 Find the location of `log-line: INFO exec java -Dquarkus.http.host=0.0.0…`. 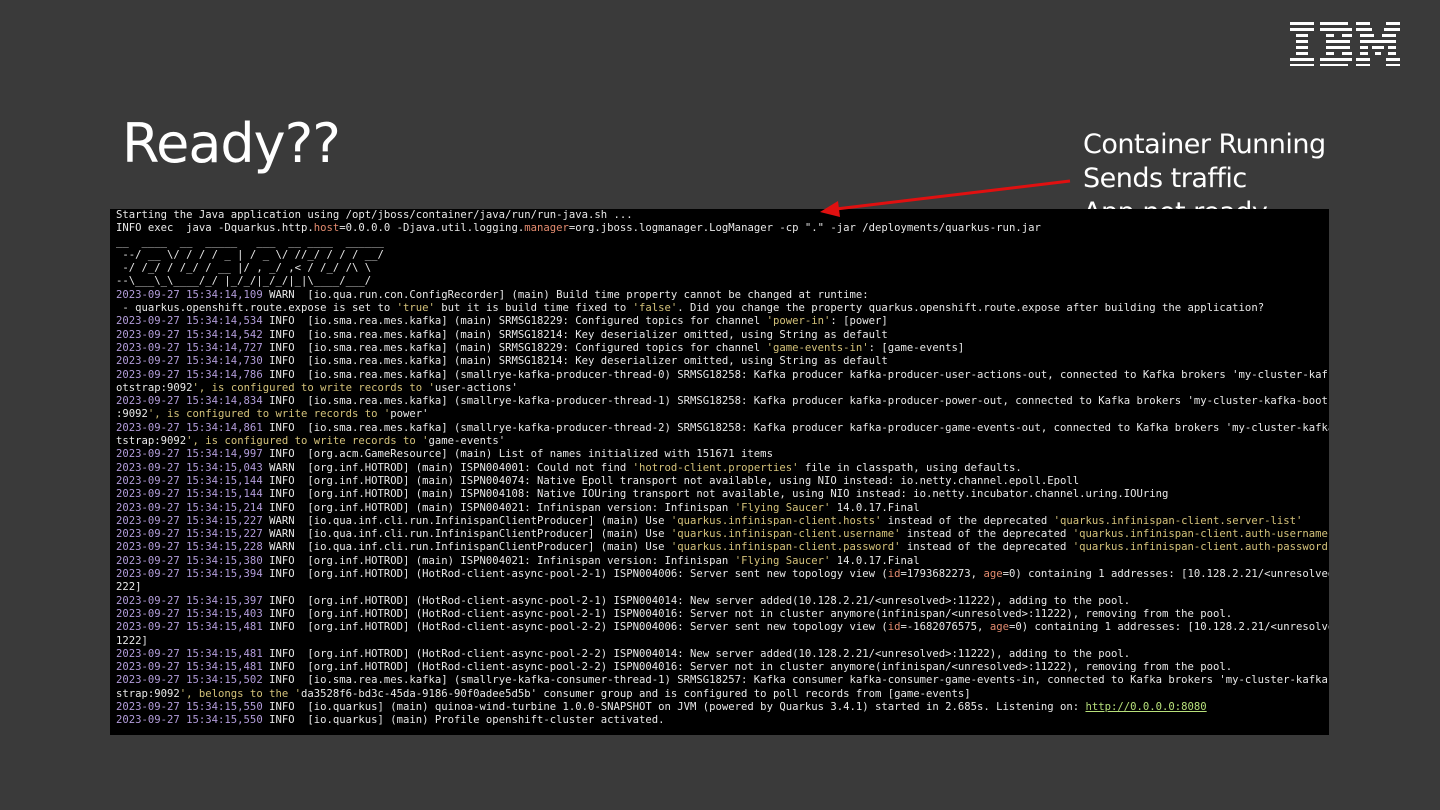

log-line: INFO exec java -Dquarkus.http.host=0.0.0… is located at coordinates (578, 228).